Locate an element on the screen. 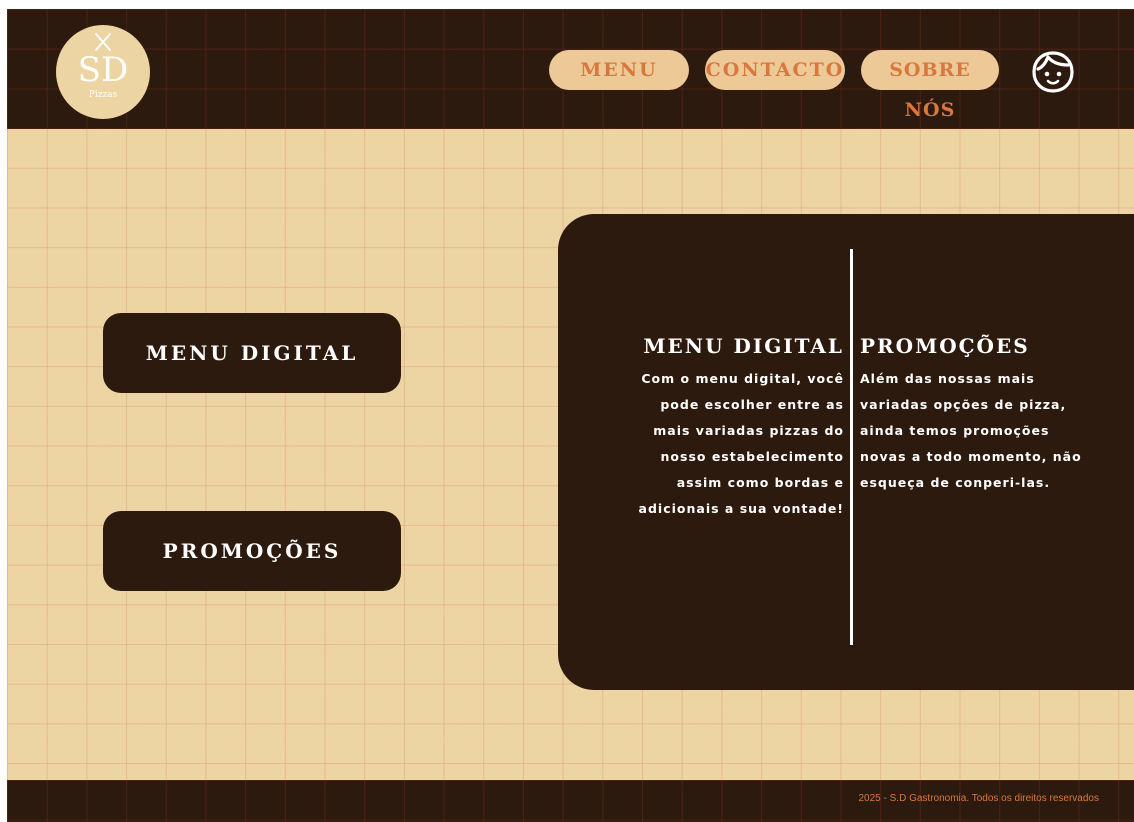 The height and width of the screenshot is (822, 1134). text-line: novas a todo momento, não is located at coordinates (971, 456).